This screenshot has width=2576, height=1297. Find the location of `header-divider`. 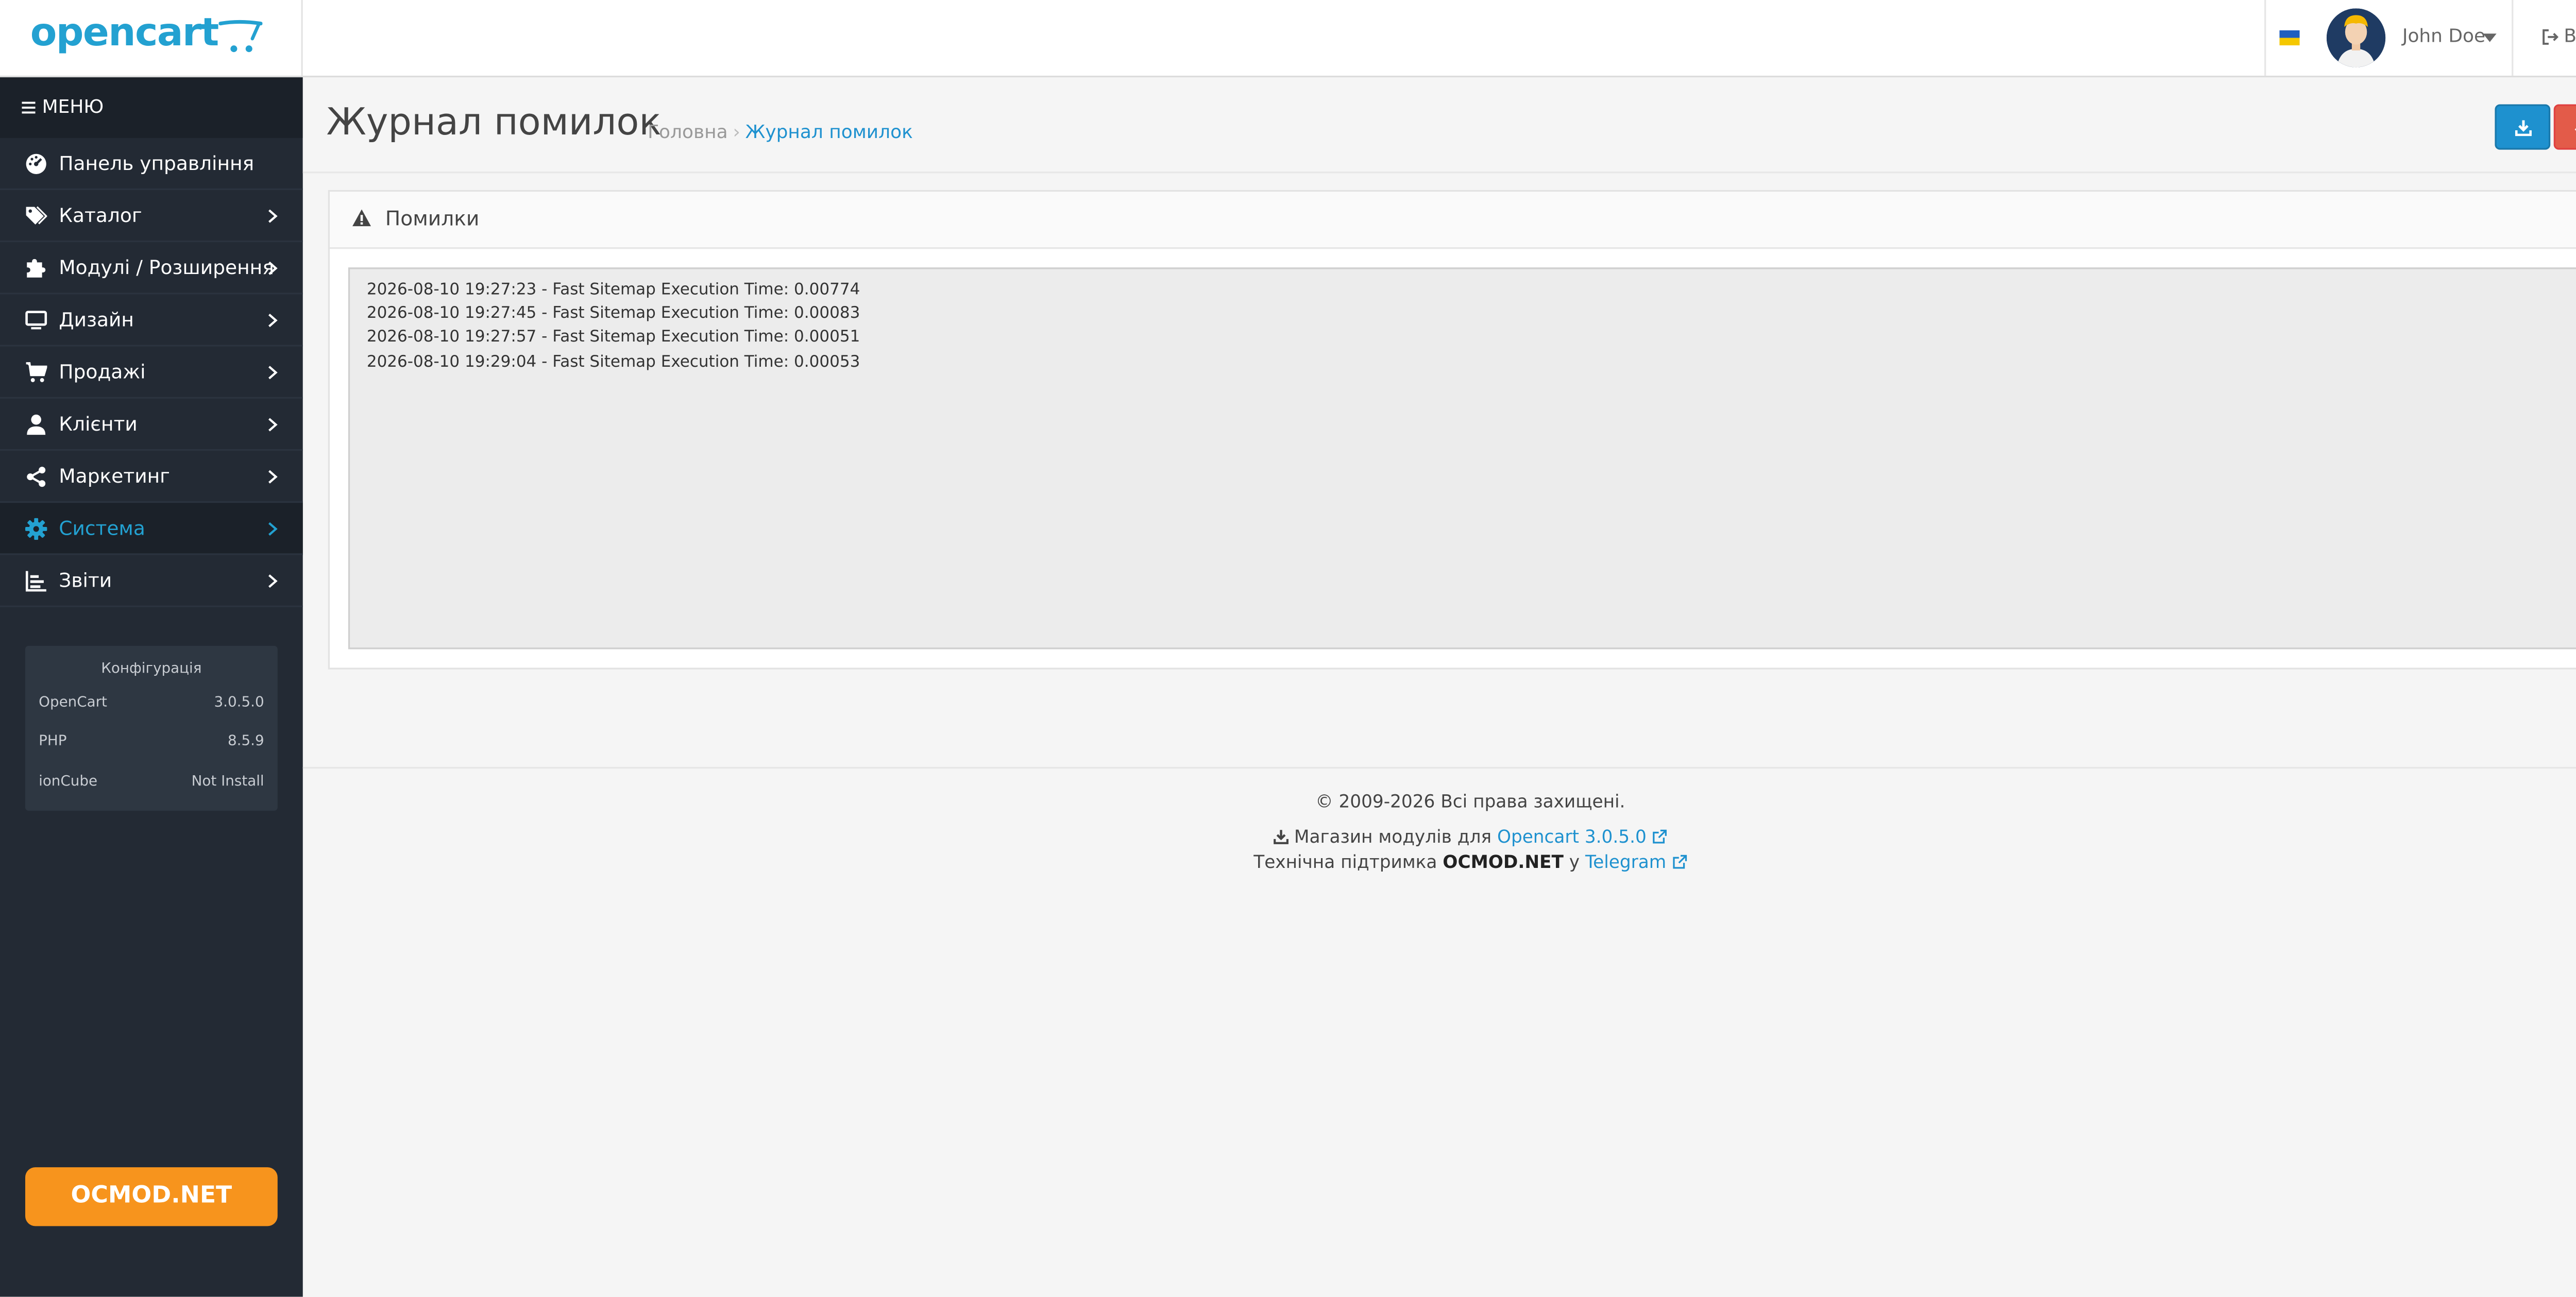

header-divider is located at coordinates (2513, 38).